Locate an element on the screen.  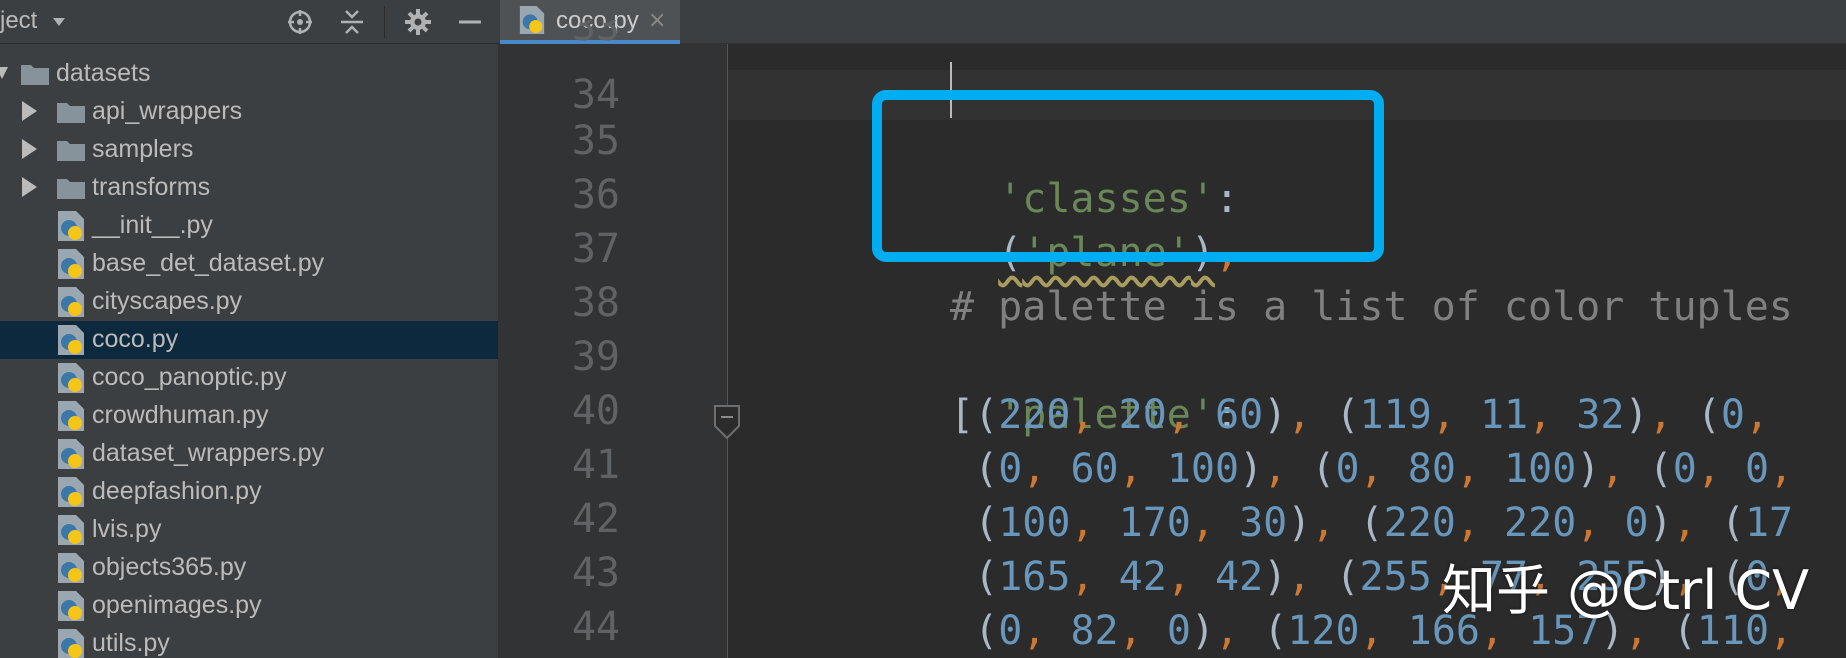
expand-arrow-icon is located at coordinates (5, 74).